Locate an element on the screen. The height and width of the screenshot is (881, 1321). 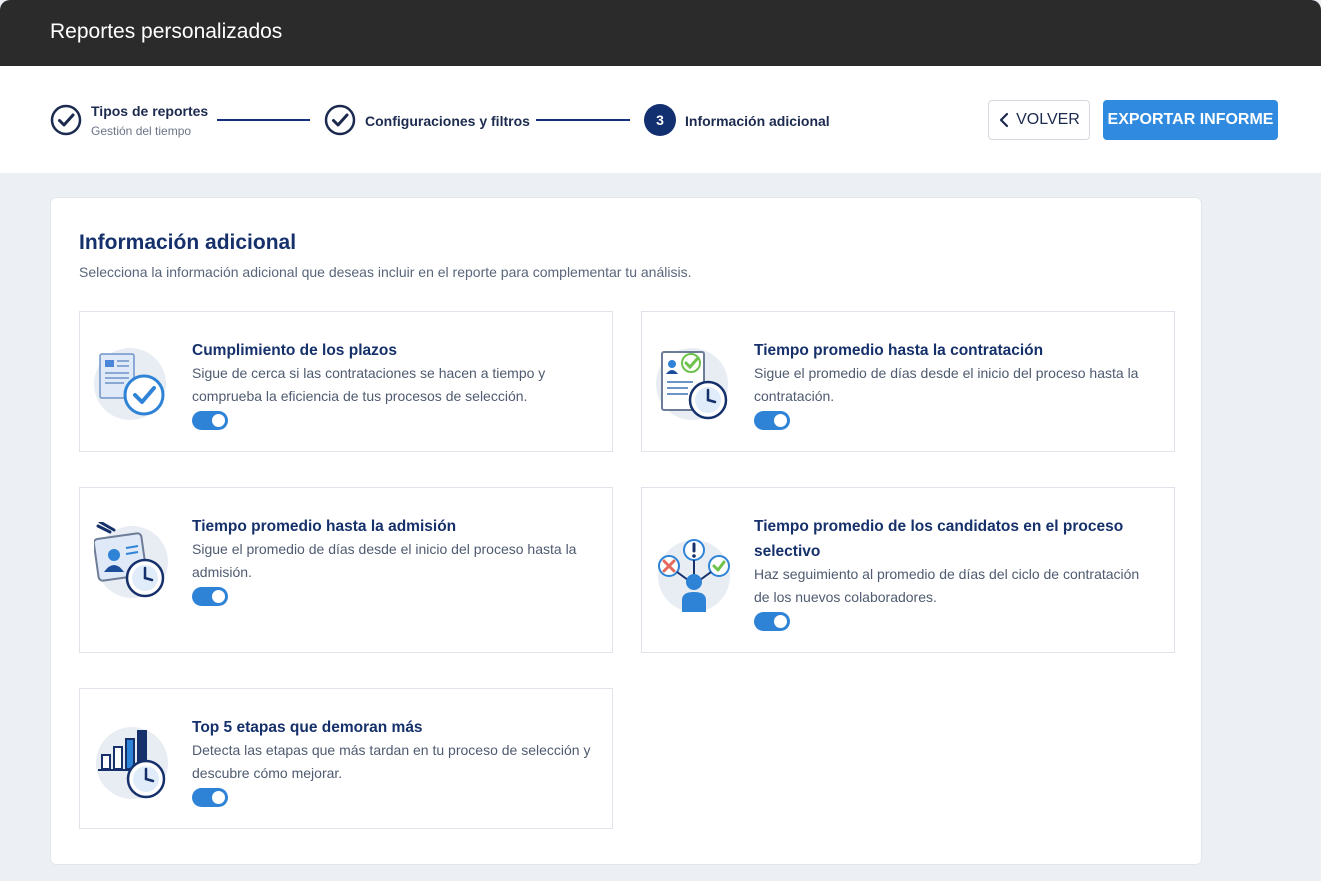
top5-etapas-toggle is located at coordinates (210, 797).